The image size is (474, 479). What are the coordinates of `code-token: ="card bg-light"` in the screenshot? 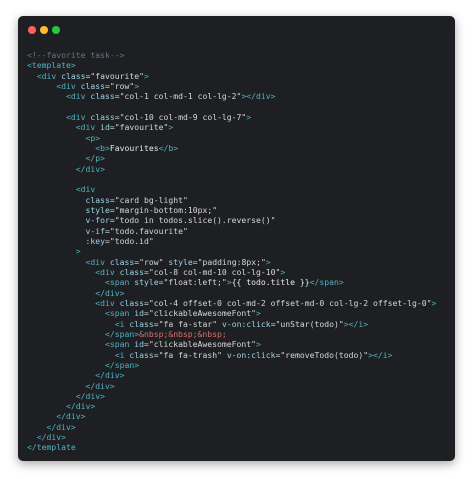 It's located at (148, 199).